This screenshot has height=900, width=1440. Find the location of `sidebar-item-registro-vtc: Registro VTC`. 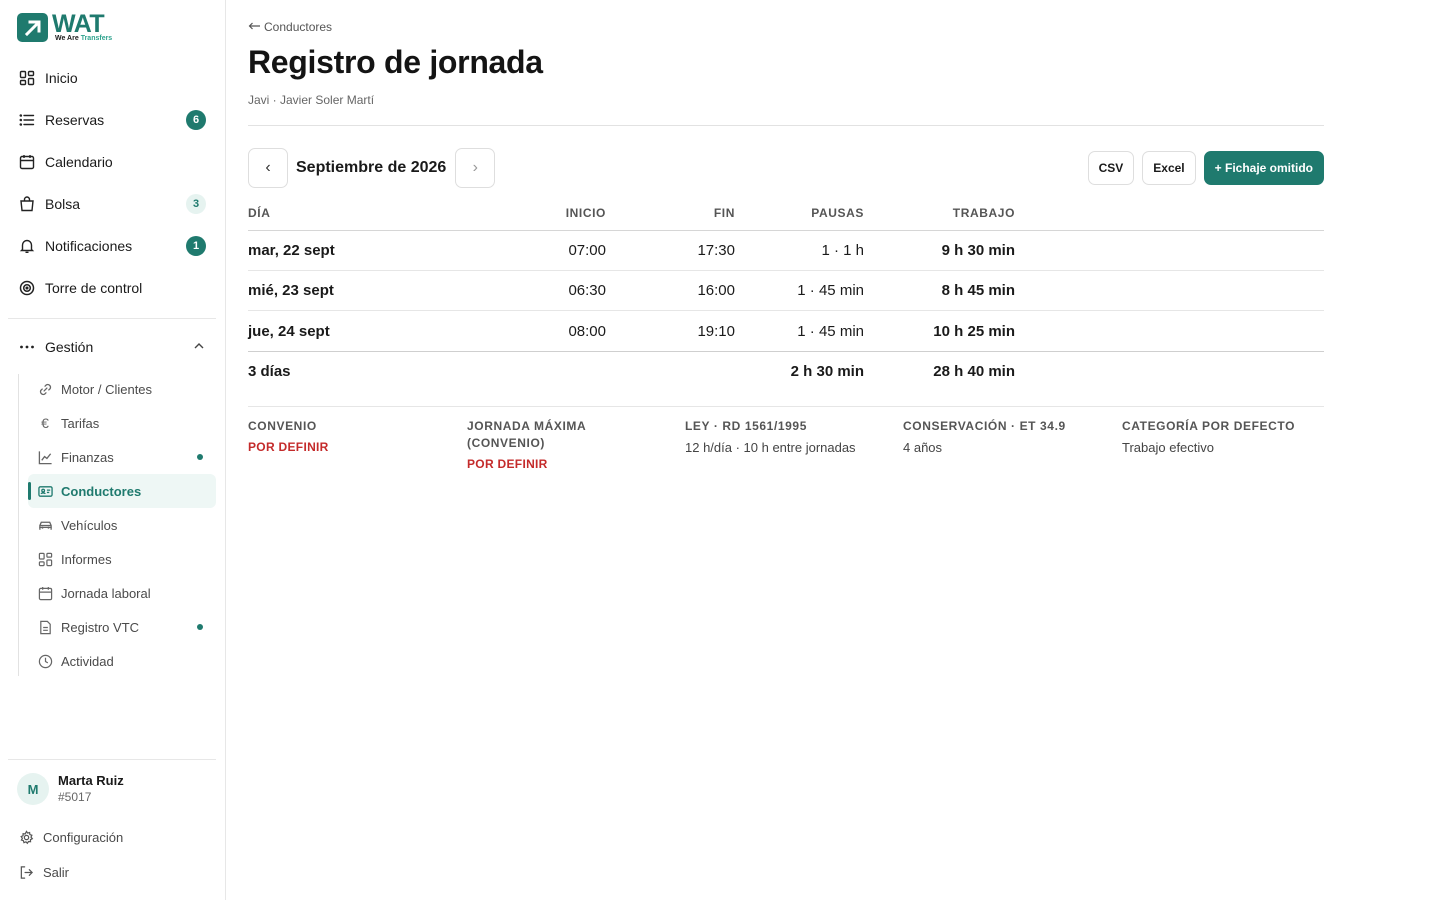

sidebar-item-registro-vtc: Registro VTC is located at coordinates (122, 627).